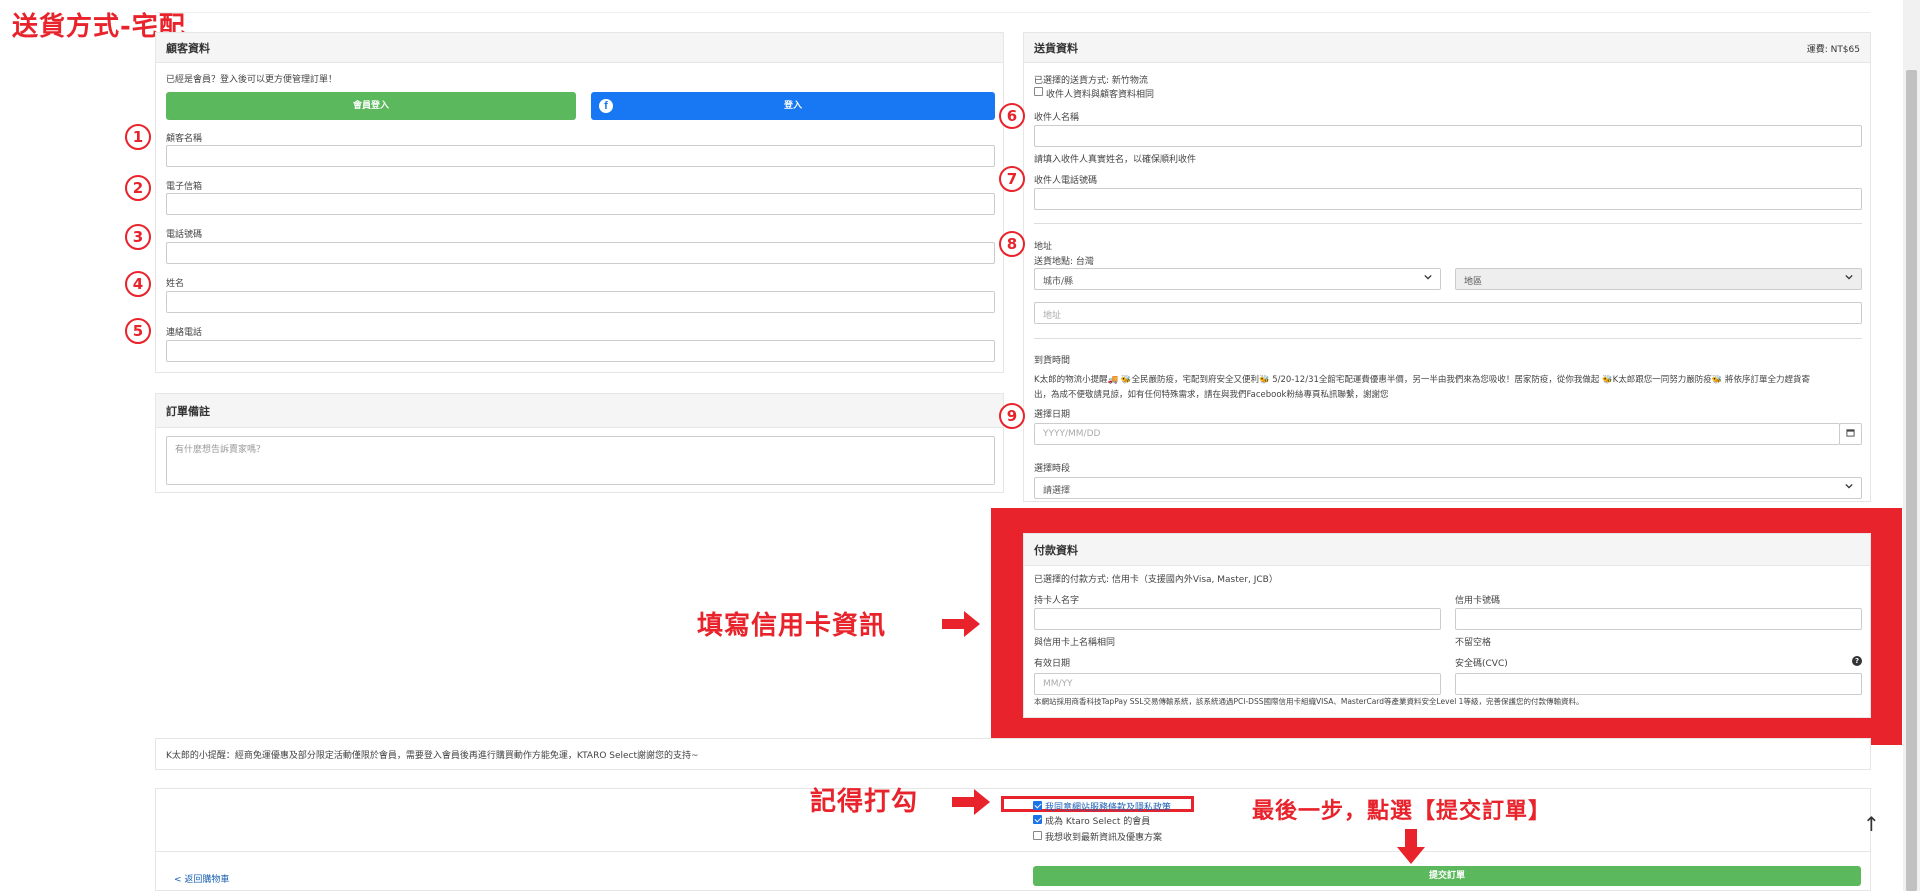  I want to click on payment-header: 付款資料, so click(1447, 550).